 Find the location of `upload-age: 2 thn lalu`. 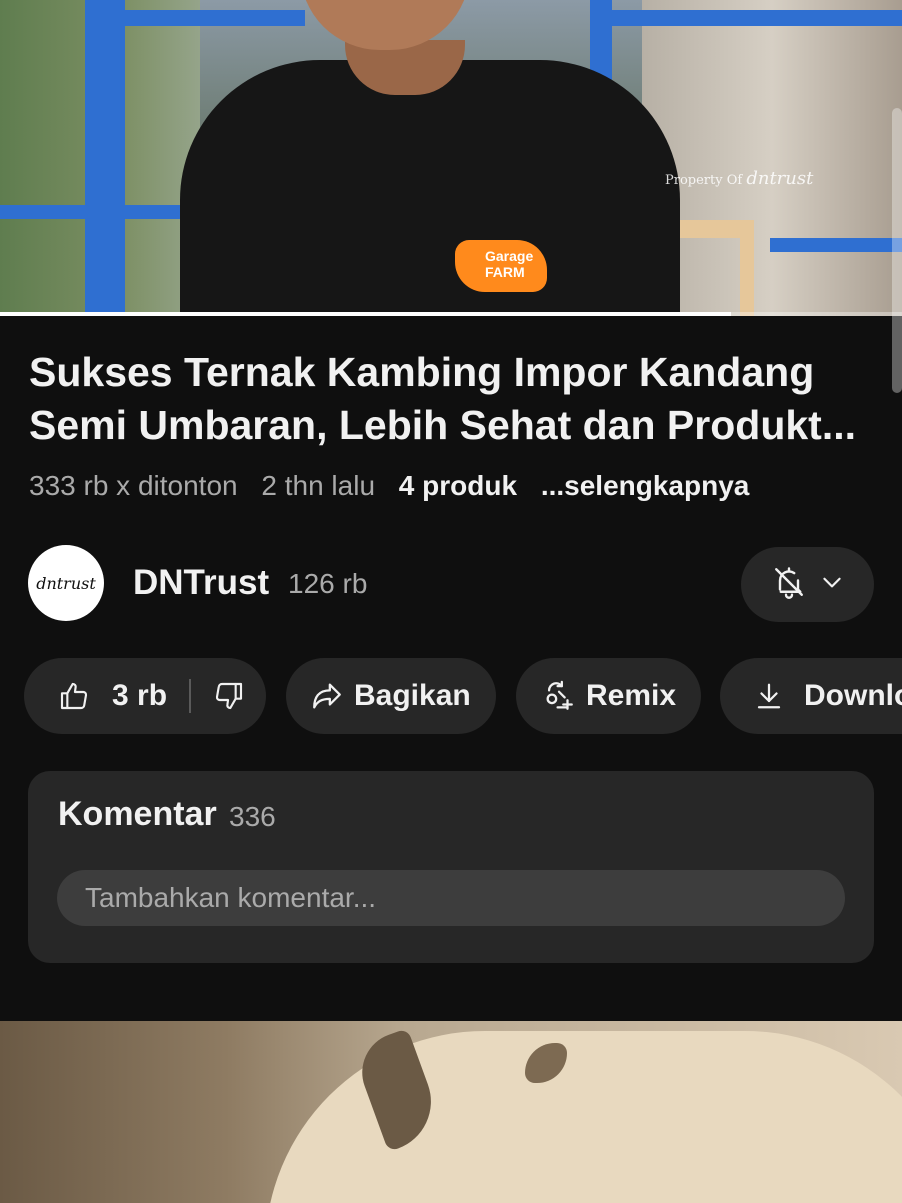

upload-age: 2 thn lalu is located at coordinates (318, 485).